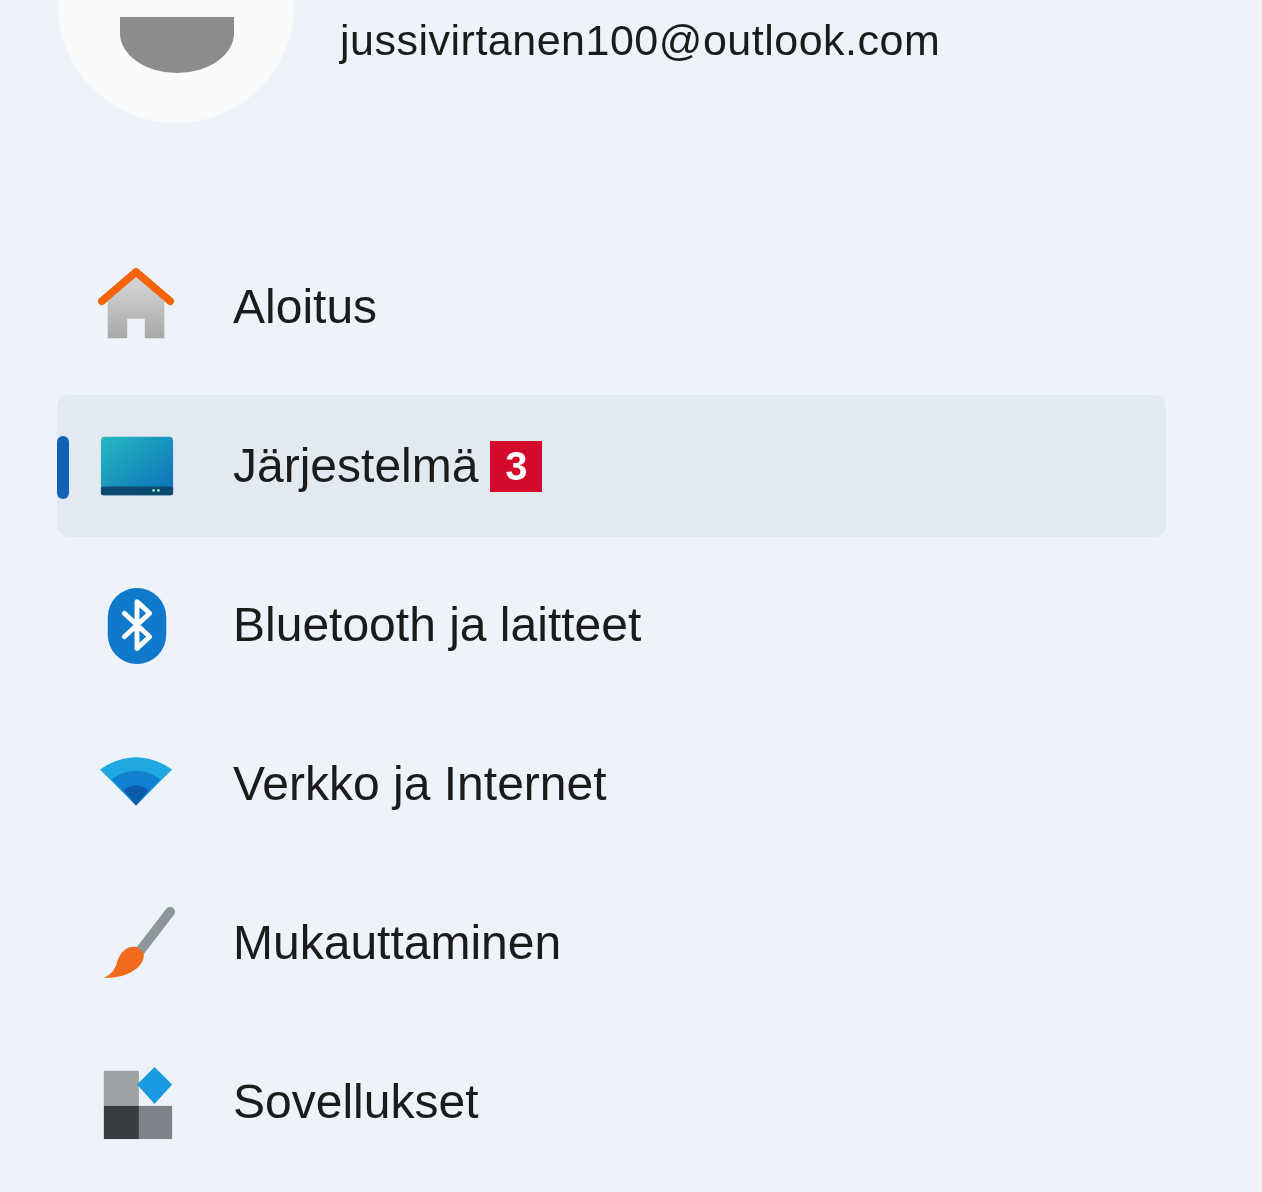 This screenshot has width=1262, height=1192. What do you see at coordinates (611, 1102) in the screenshot?
I see `nav-item: Sovellukset` at bounding box center [611, 1102].